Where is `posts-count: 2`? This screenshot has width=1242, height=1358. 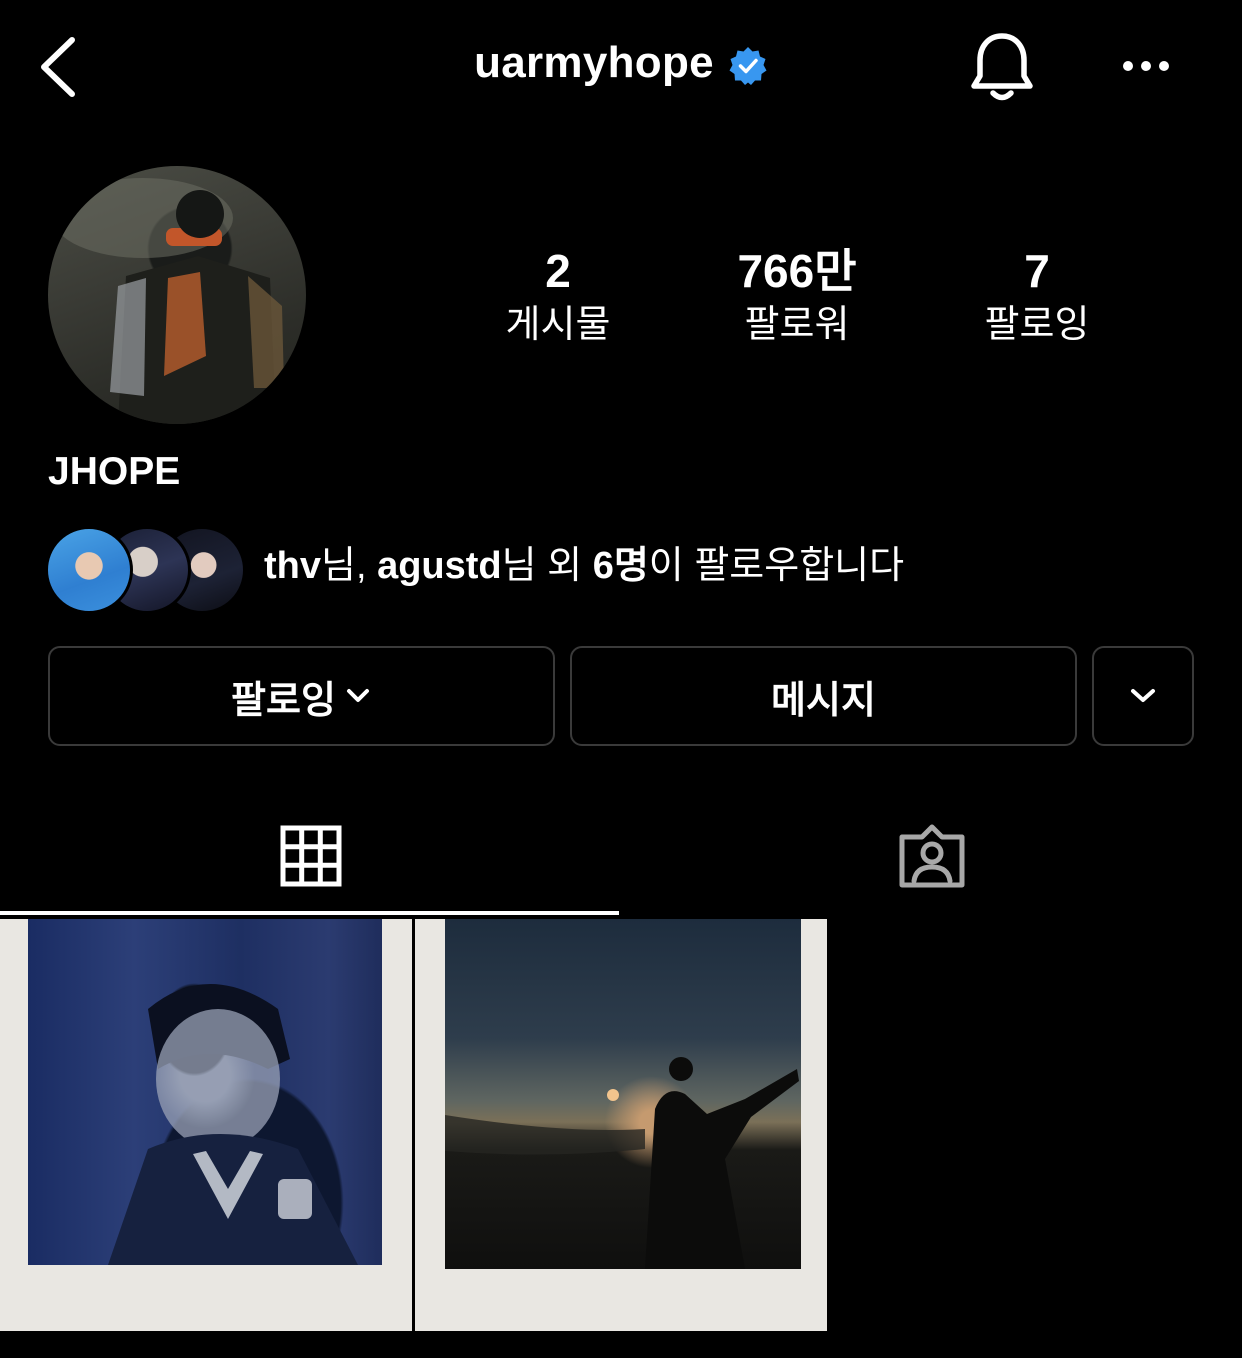 posts-count: 2 is located at coordinates (558, 271).